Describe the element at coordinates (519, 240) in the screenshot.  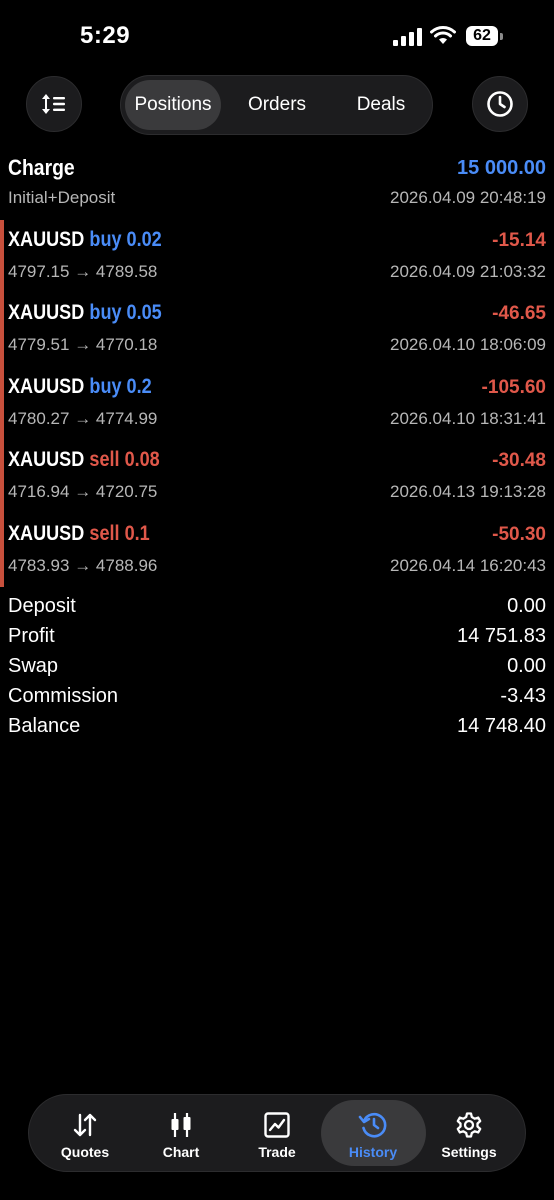
I see `trade-profit: -15.14` at that location.